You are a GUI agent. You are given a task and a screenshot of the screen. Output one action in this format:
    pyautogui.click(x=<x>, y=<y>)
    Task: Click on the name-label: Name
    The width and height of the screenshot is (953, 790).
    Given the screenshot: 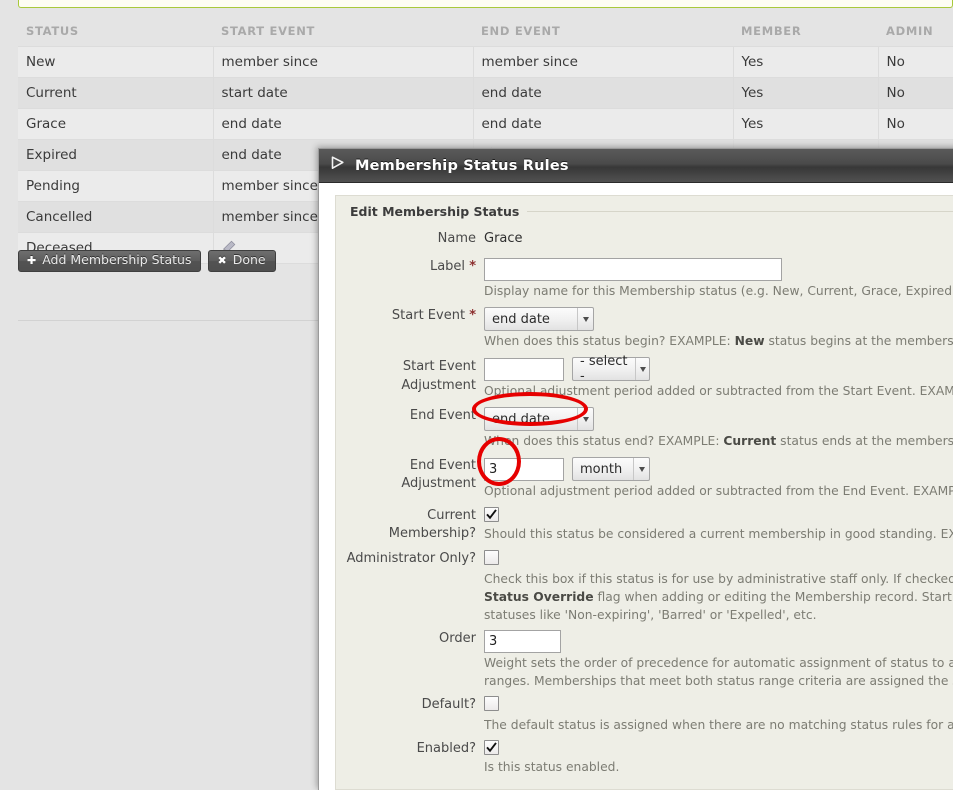 What is the action you would take?
    pyautogui.click(x=456, y=238)
    